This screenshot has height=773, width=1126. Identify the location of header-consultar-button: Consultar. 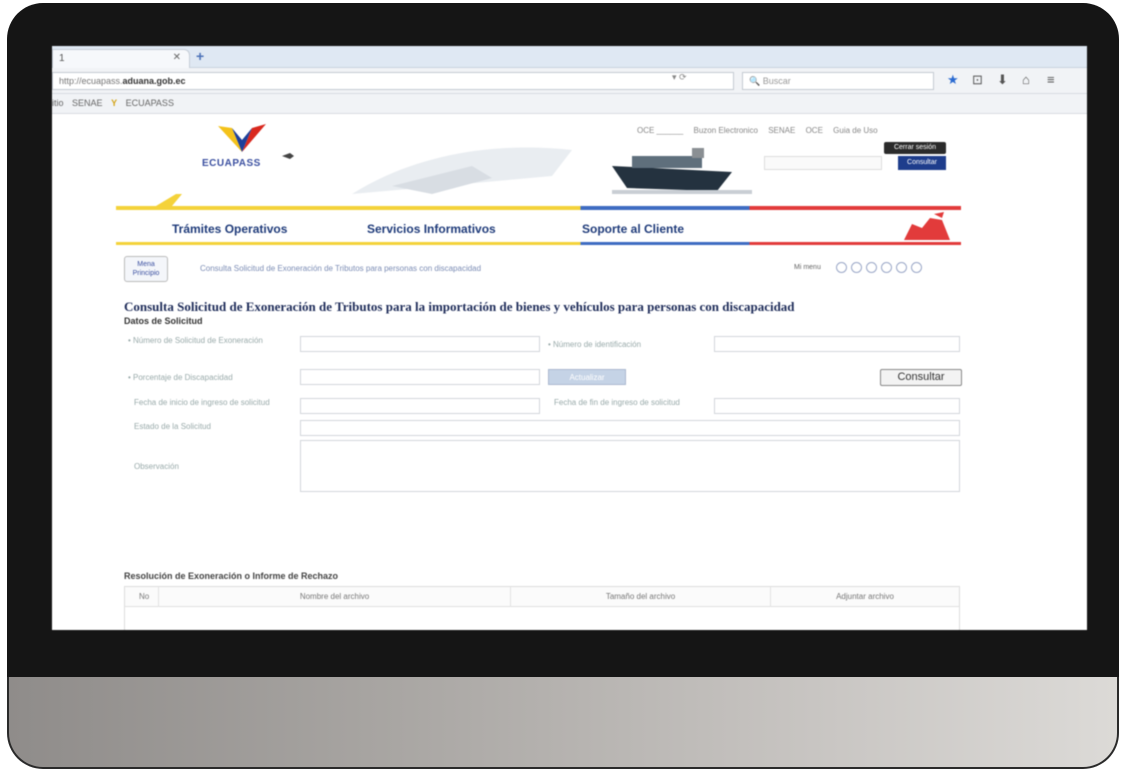
(922, 163).